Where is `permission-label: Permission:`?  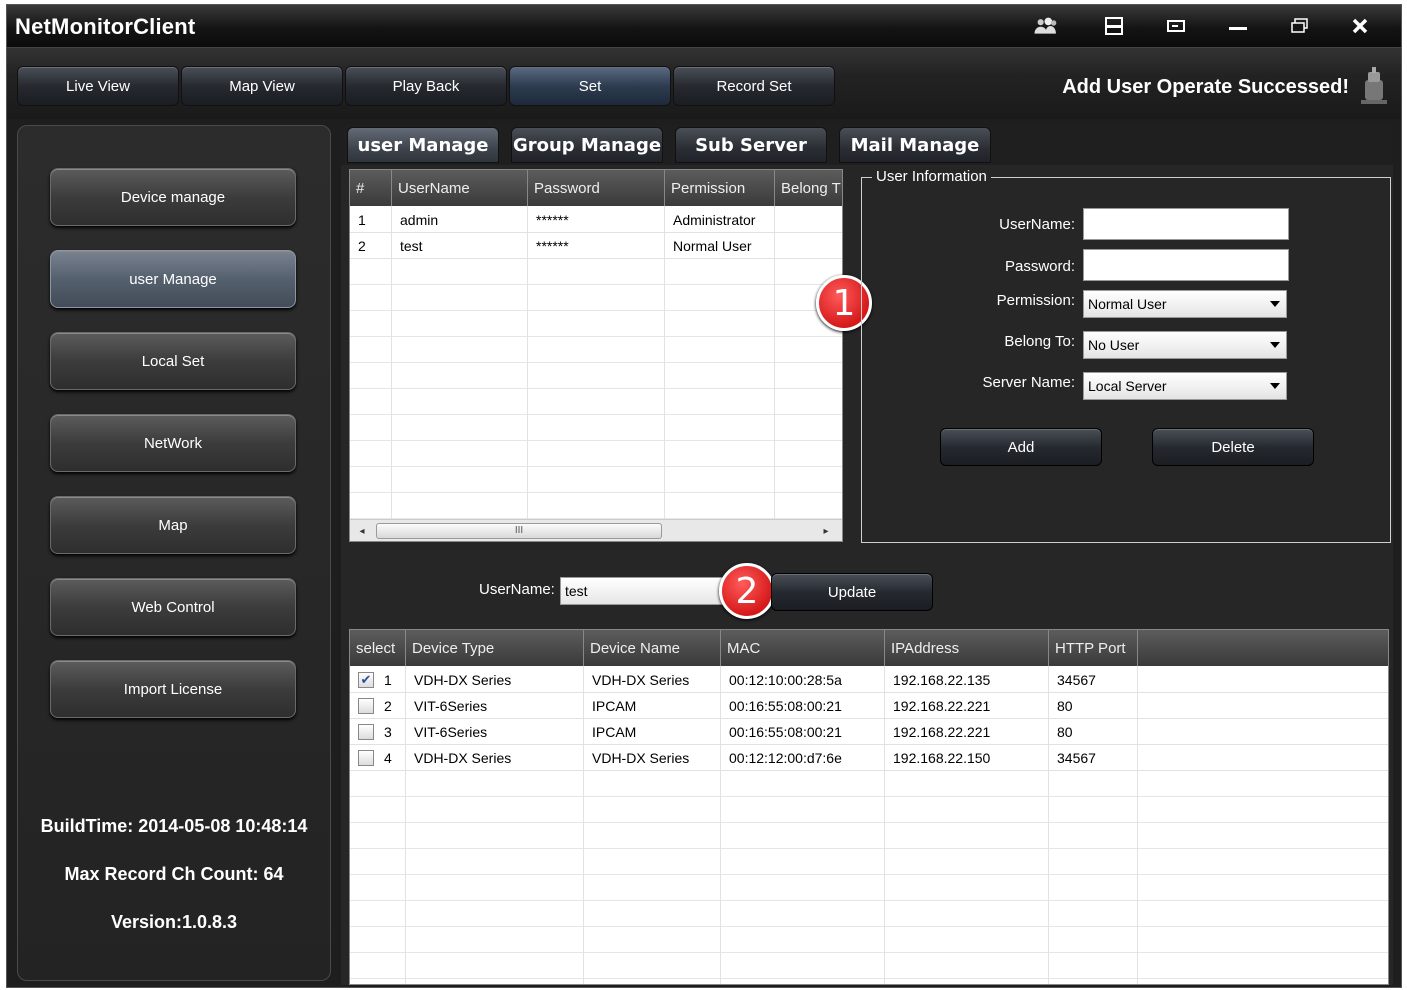 permission-label: Permission: is located at coordinates (1035, 300).